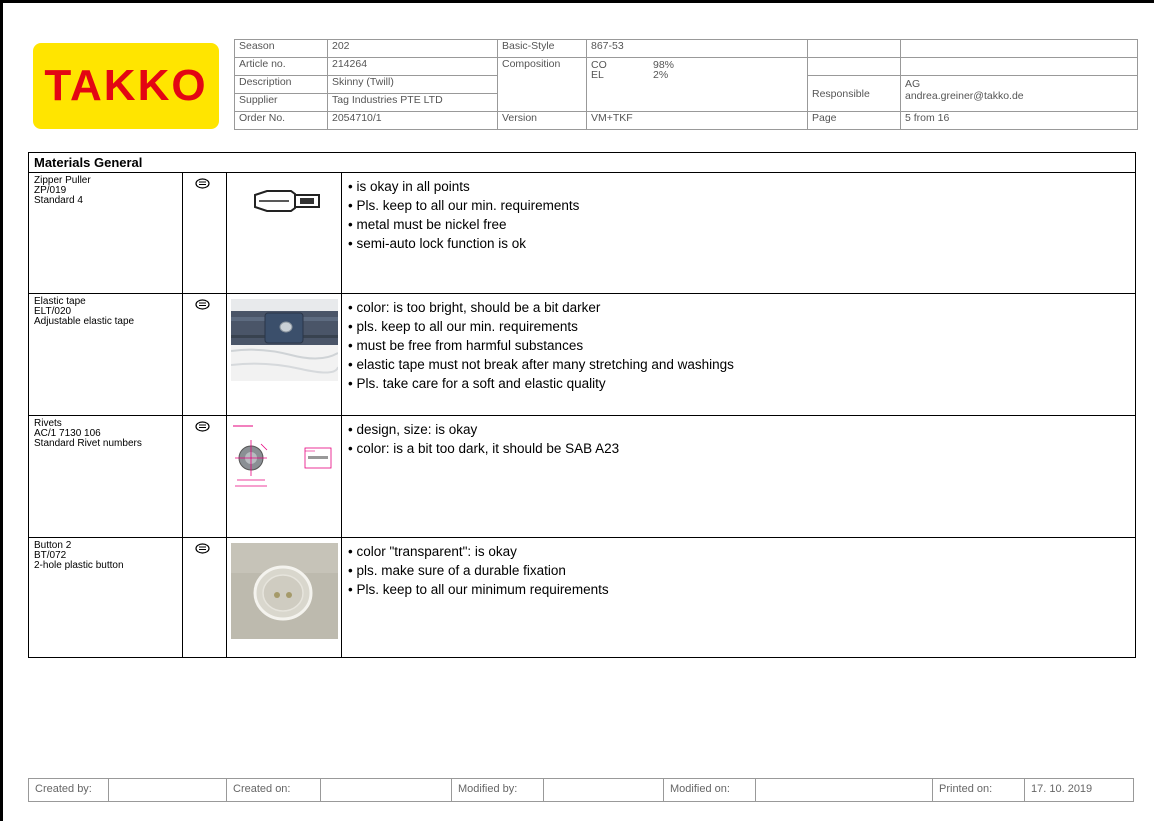  Describe the element at coordinates (661, 75) in the screenshot. I see `comp2-pct: 2%` at that location.